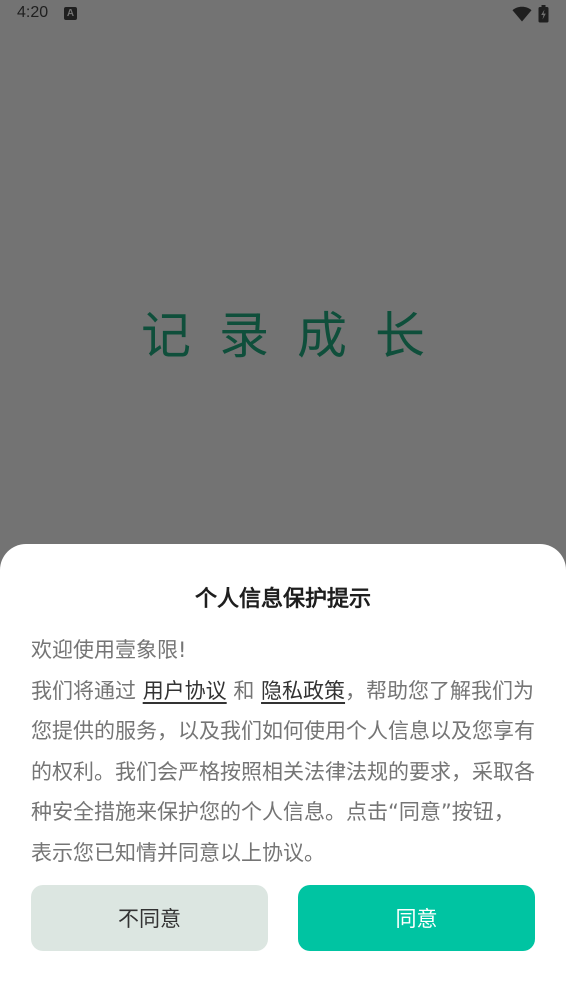 The height and width of the screenshot is (1006, 566). Describe the element at coordinates (87, 690) in the screenshot. I see `message-intro: 我们将通过` at that location.